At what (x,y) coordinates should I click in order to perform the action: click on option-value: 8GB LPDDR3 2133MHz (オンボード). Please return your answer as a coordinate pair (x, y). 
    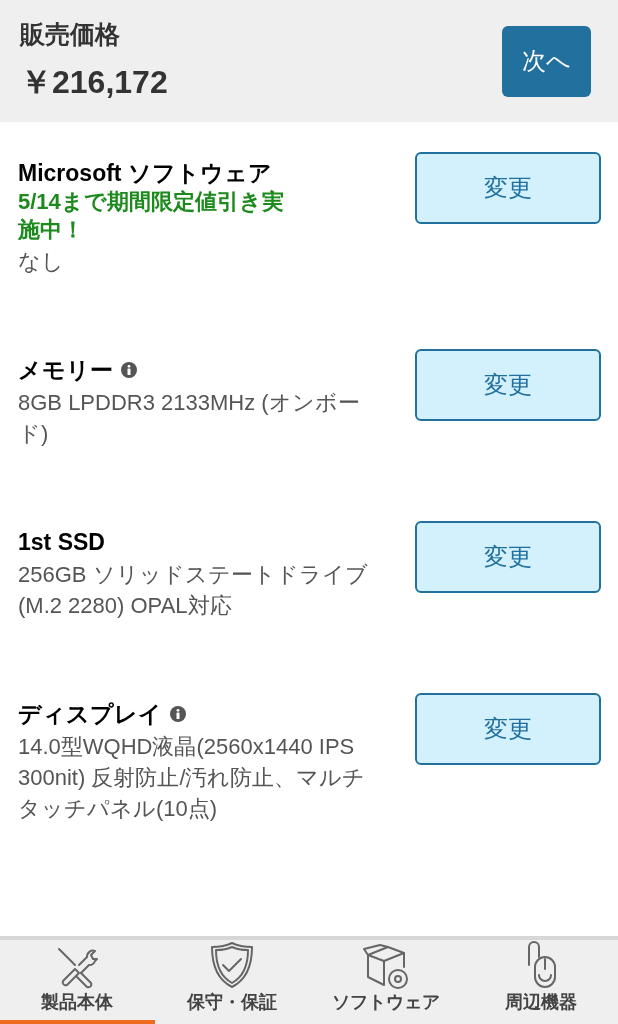
    Looking at the image, I should click on (189, 418).